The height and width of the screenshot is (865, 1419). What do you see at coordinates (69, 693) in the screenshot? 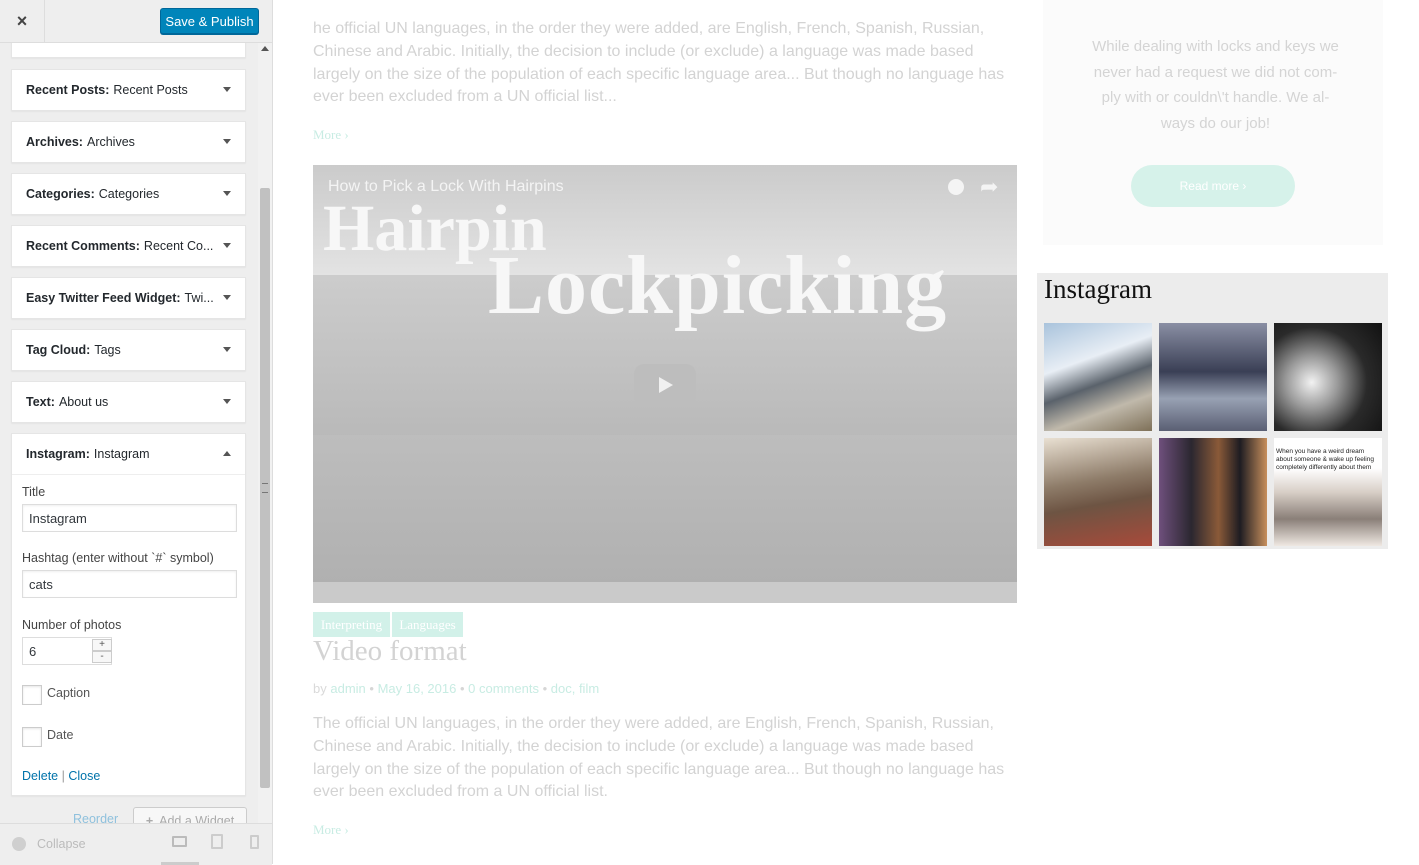
I see `caption-label: Caption` at bounding box center [69, 693].